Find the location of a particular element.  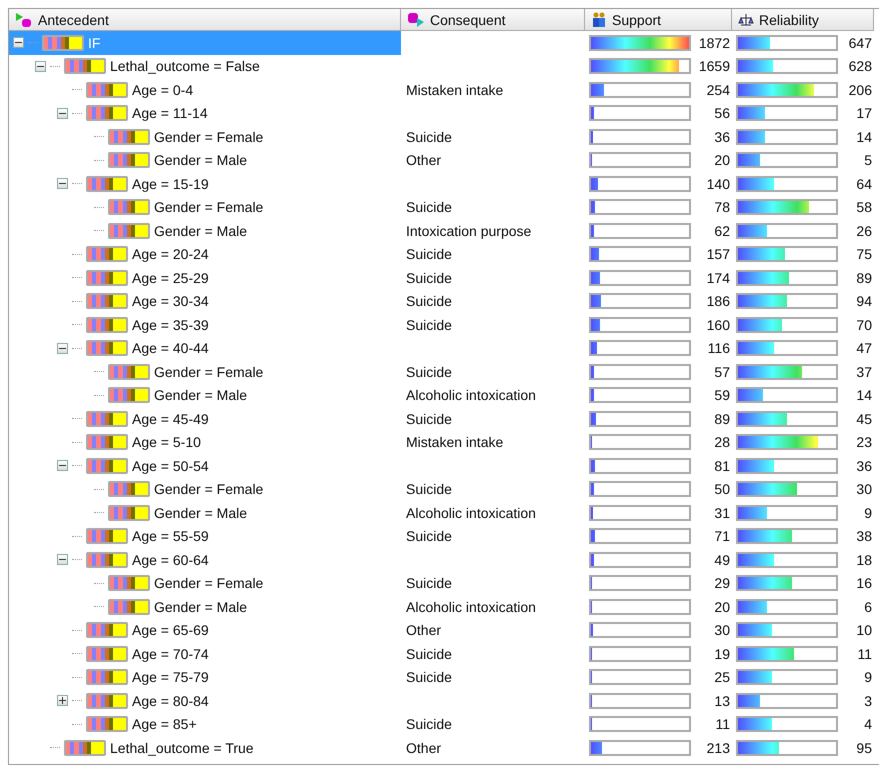

tree-row: Age = 80-84 is located at coordinates (205, 700).